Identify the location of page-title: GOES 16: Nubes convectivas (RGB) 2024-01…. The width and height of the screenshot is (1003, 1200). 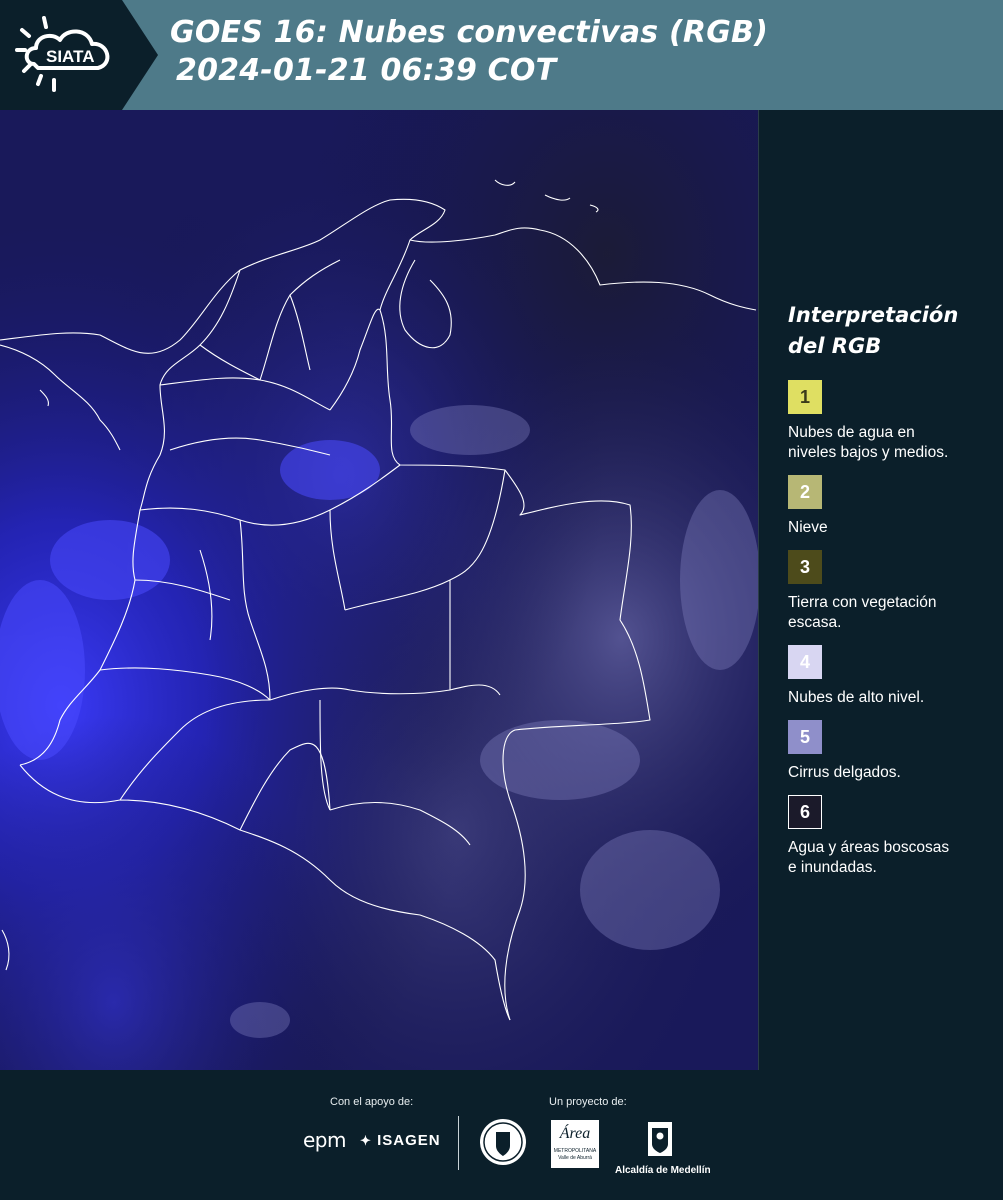
(469, 52).